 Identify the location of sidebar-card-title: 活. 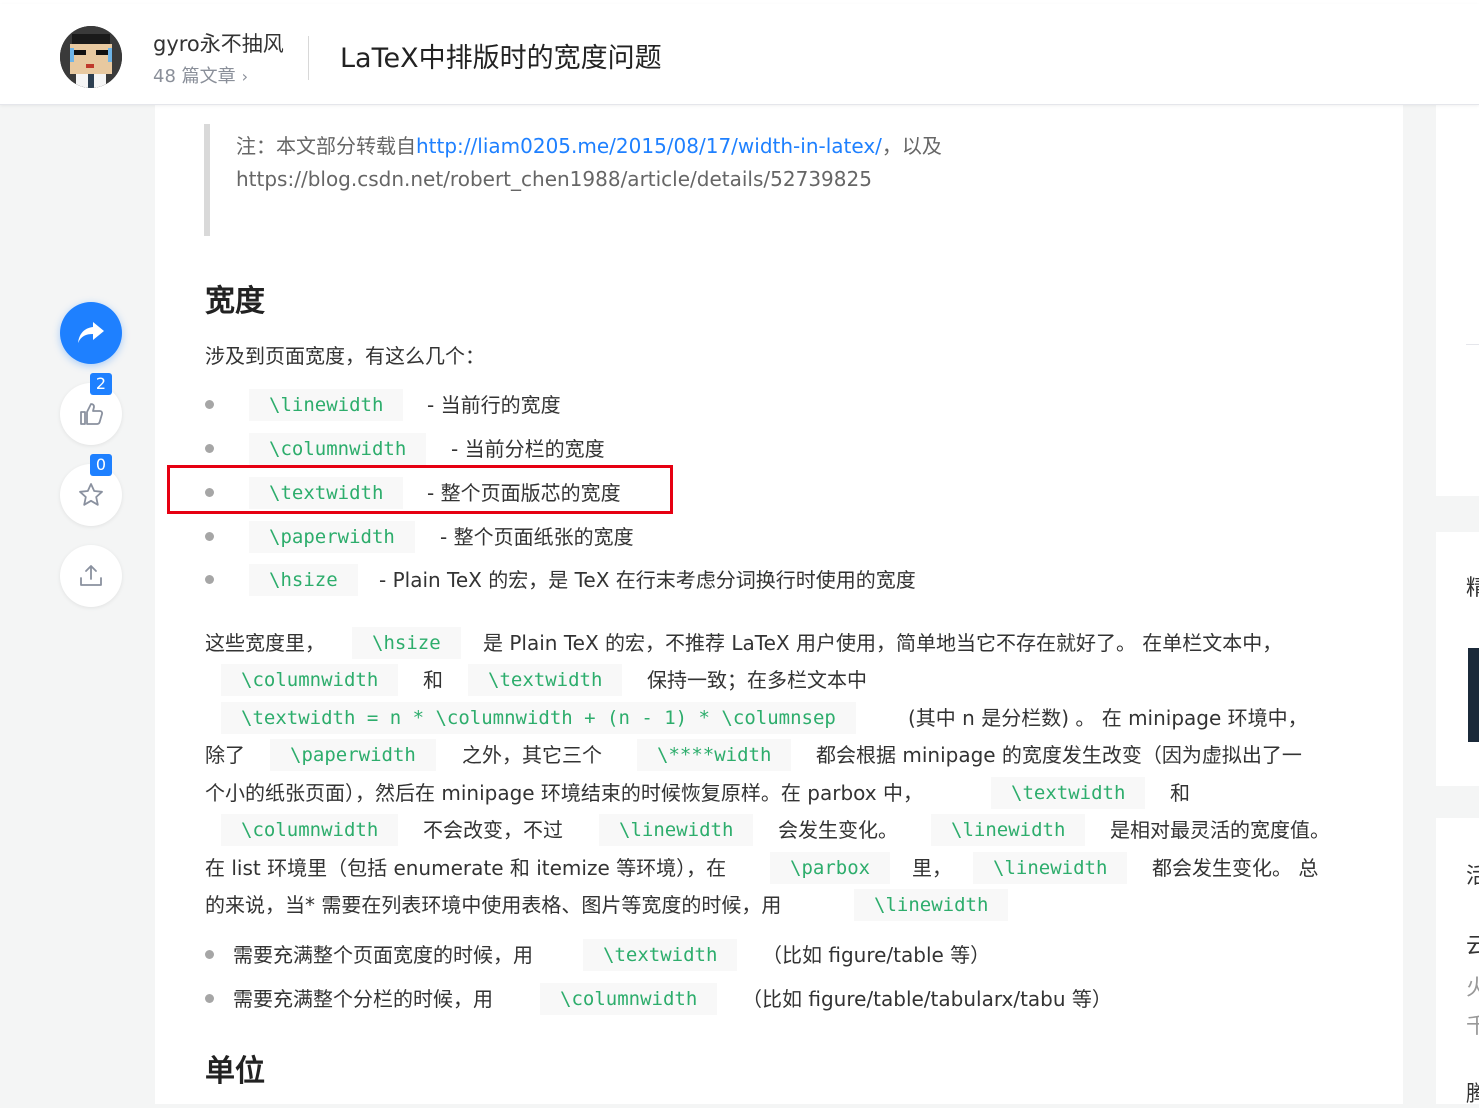
(1472, 876).